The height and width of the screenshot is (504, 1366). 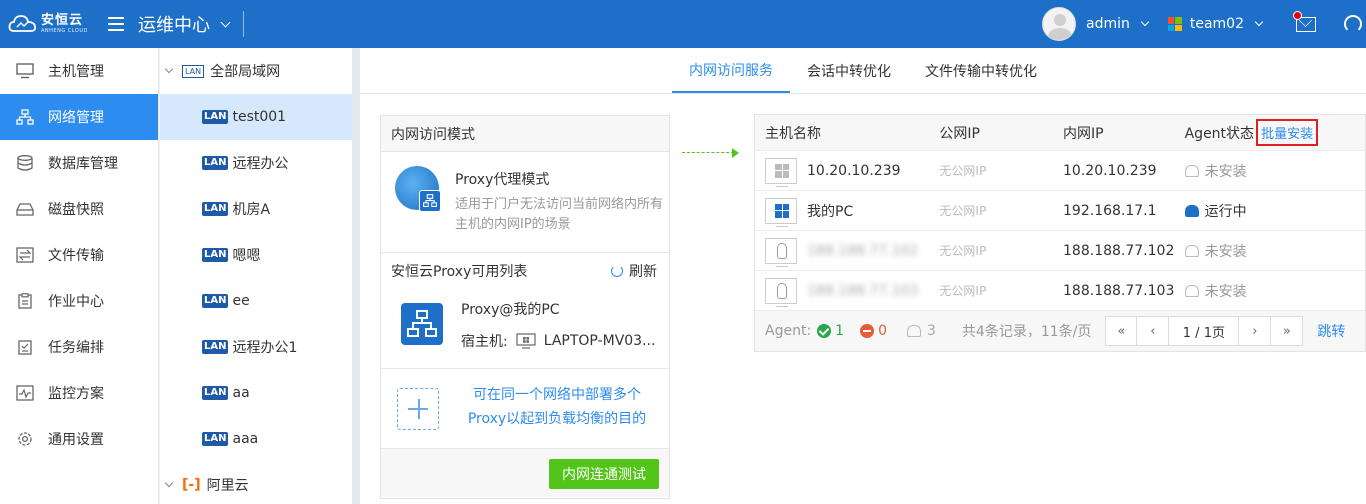 I want to click on refresh-button: 刷新, so click(x=634, y=271).